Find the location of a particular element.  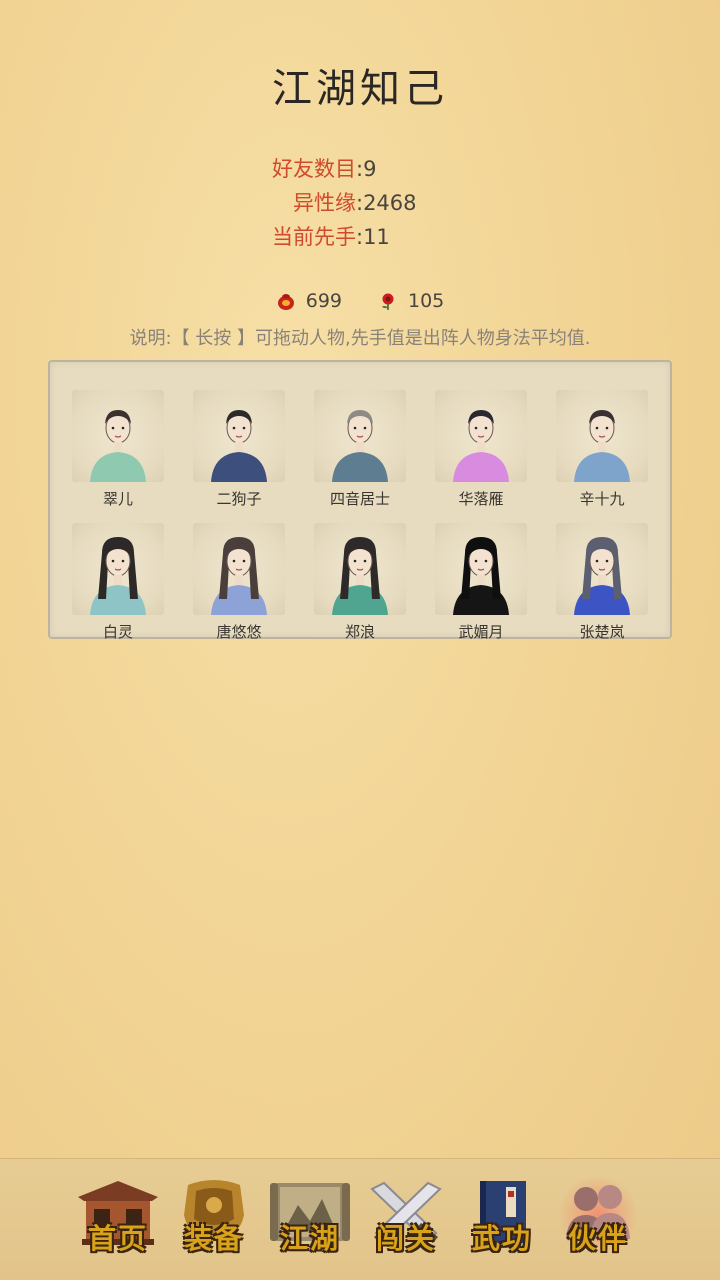

nav-label: 首页 is located at coordinates (117, 1238).